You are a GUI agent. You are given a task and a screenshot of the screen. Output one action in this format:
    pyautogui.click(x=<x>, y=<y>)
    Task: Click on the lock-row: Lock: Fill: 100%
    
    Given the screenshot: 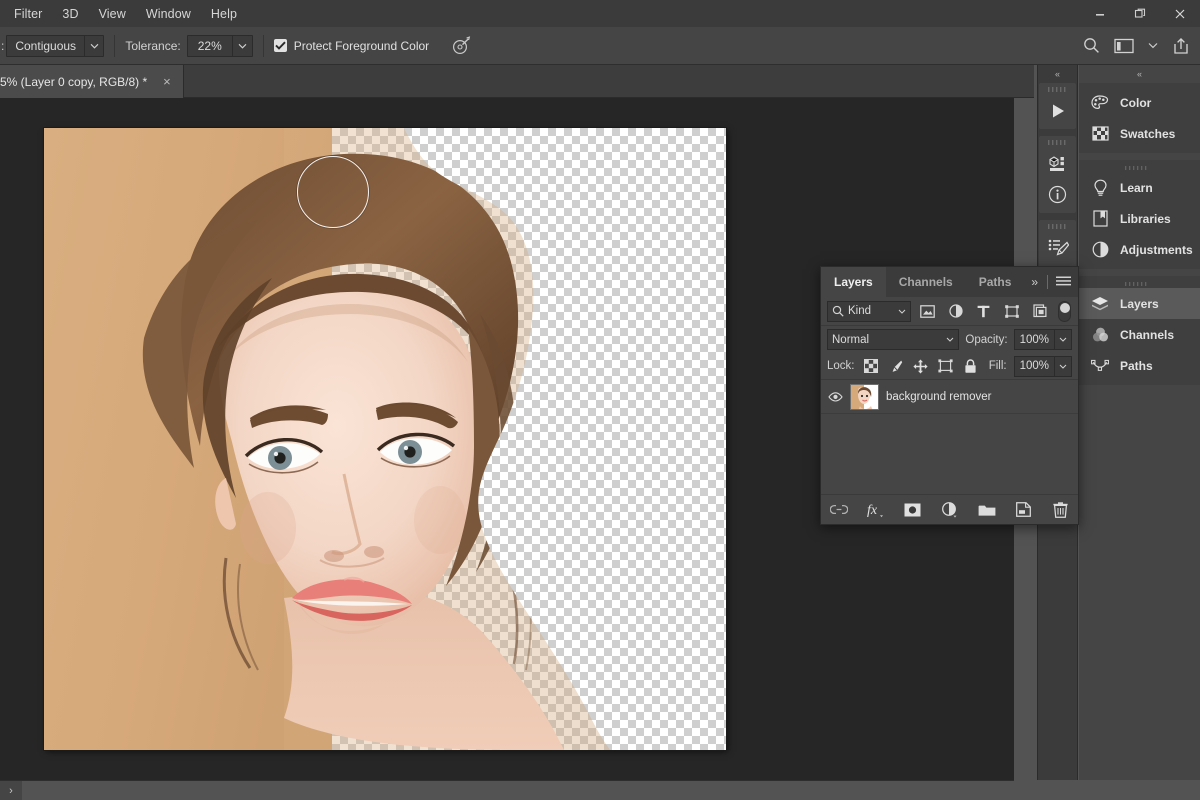 What is the action you would take?
    pyautogui.click(x=949, y=366)
    